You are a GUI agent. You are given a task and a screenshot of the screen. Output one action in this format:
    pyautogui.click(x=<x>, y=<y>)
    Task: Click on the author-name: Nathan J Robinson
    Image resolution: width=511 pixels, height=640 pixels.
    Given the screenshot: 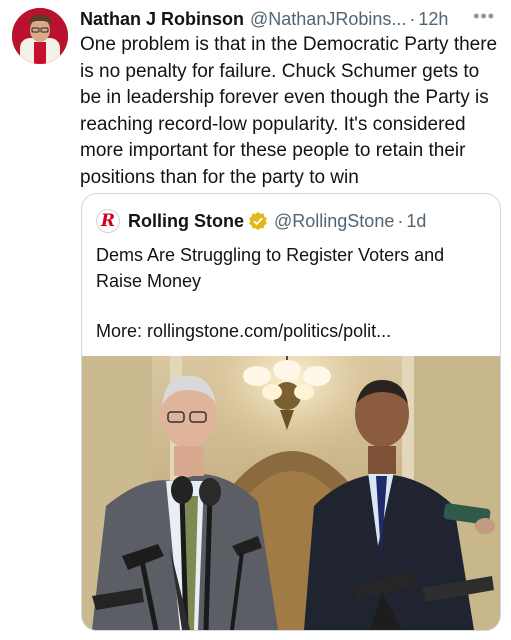 What is the action you would take?
    pyautogui.click(x=162, y=19)
    